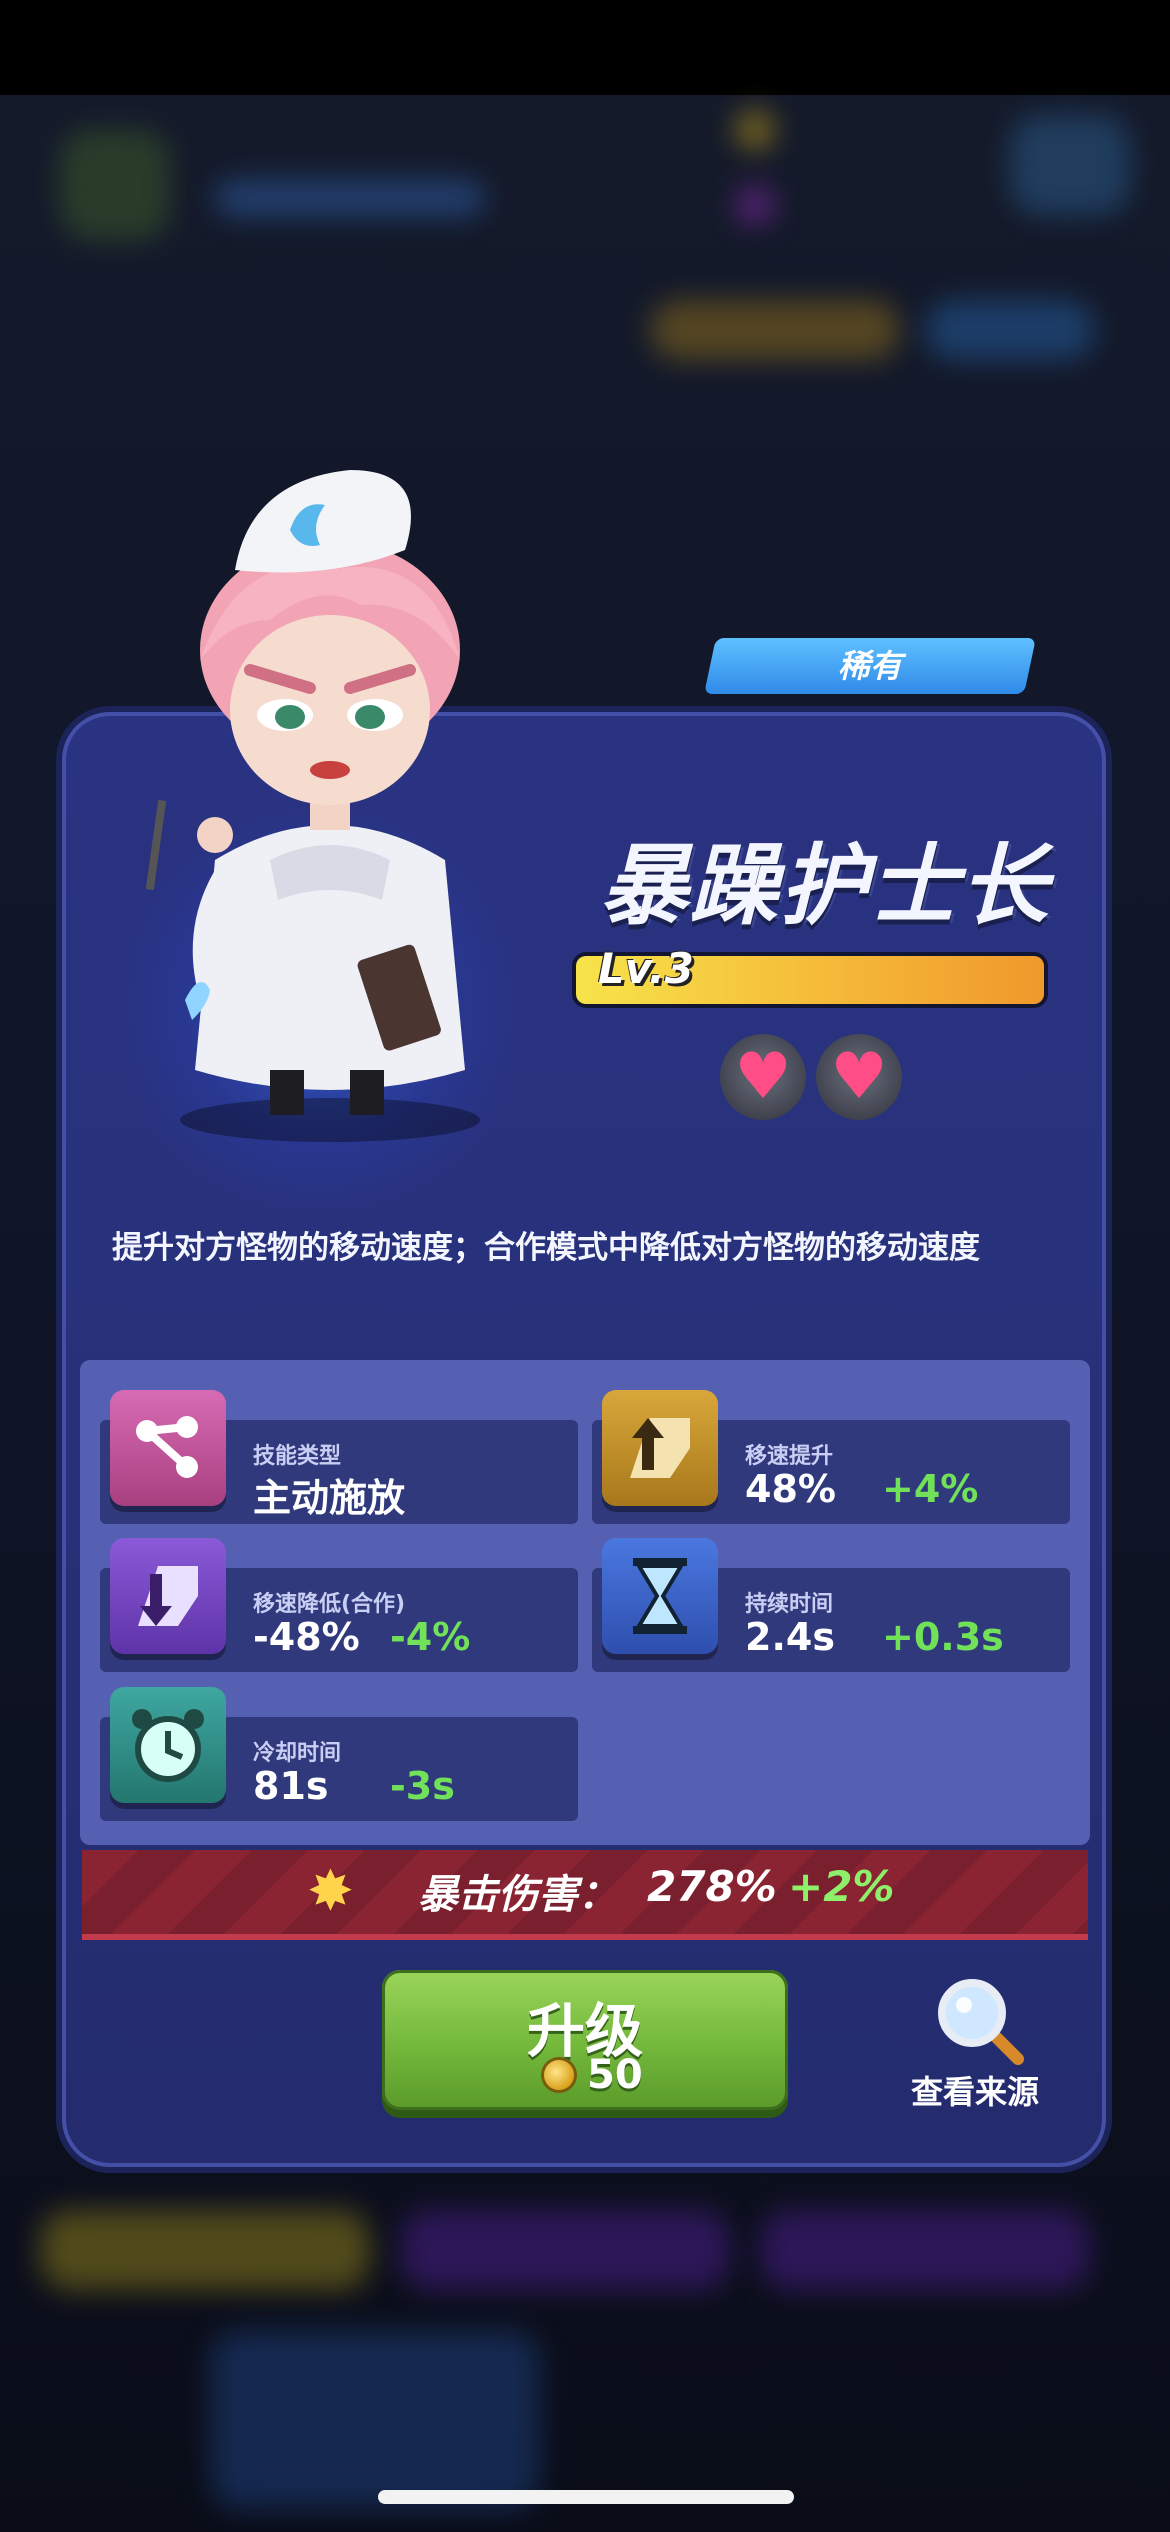 Image resolution: width=1170 pixels, height=2532 pixels. I want to click on magnifier-icon, so click(981, 2022).